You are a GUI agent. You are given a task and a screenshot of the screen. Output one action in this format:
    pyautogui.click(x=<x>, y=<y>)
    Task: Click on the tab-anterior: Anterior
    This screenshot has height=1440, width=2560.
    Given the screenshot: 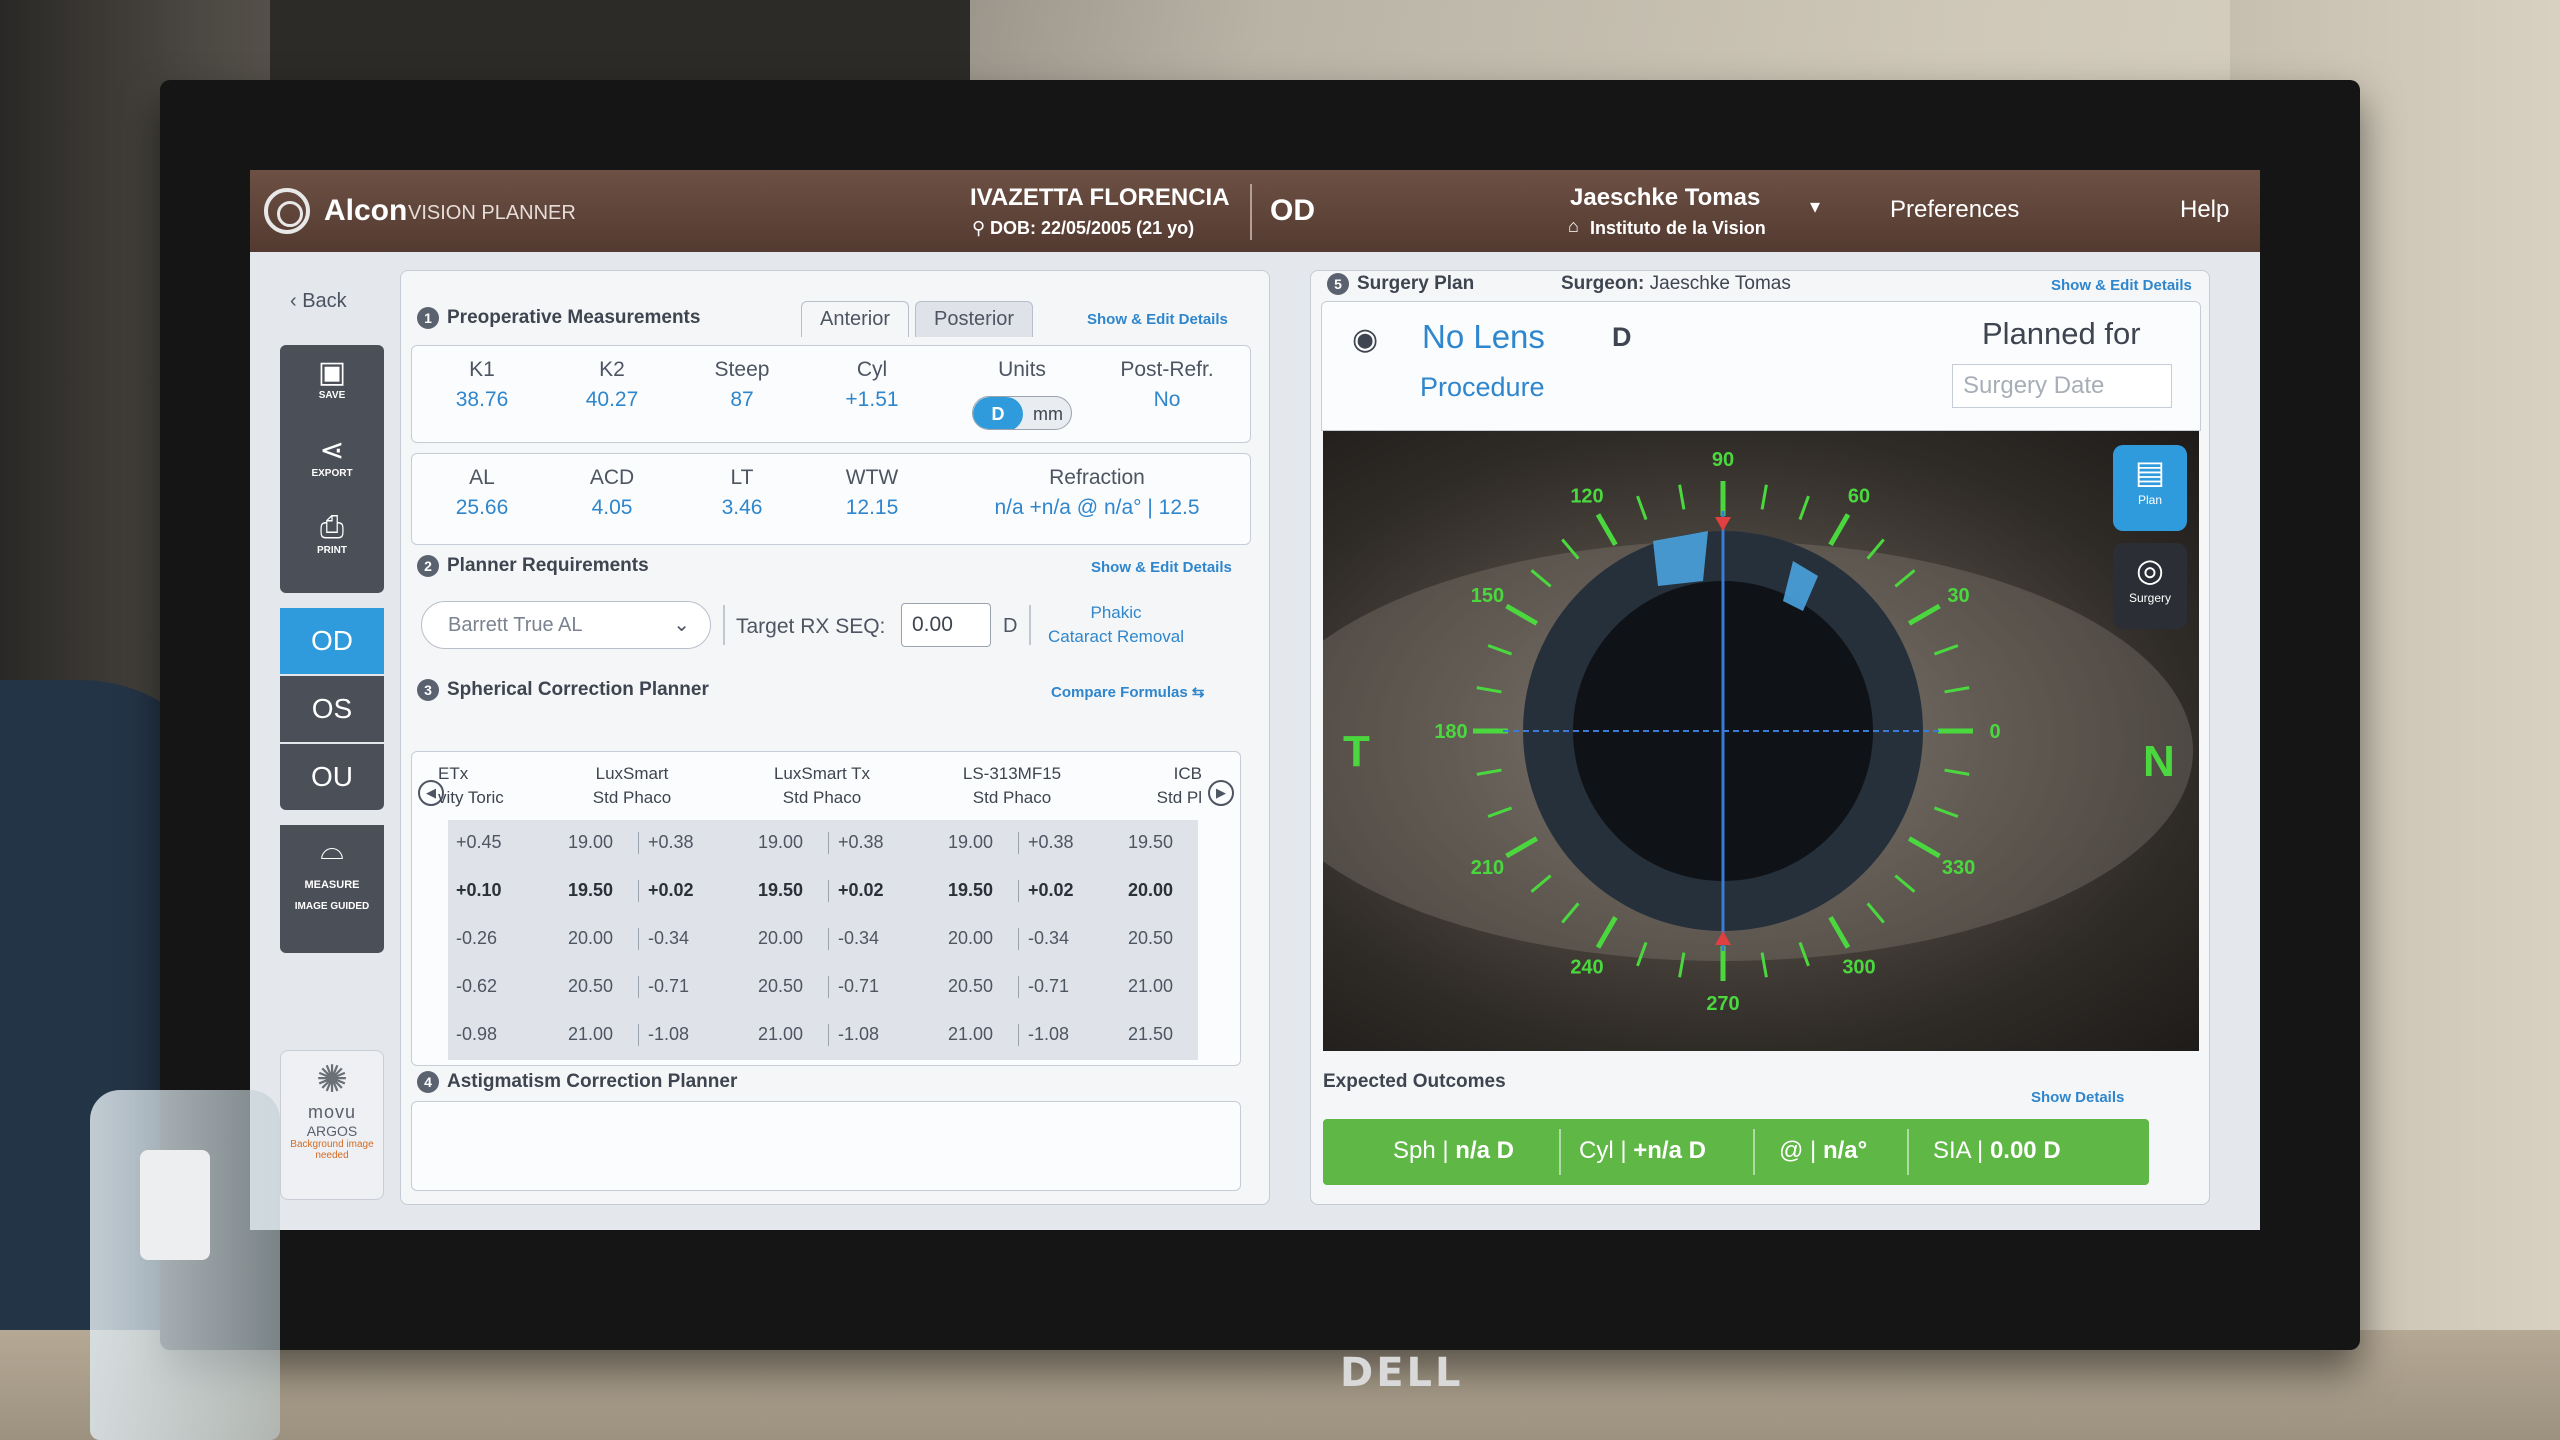 What is the action you would take?
    pyautogui.click(x=855, y=319)
    